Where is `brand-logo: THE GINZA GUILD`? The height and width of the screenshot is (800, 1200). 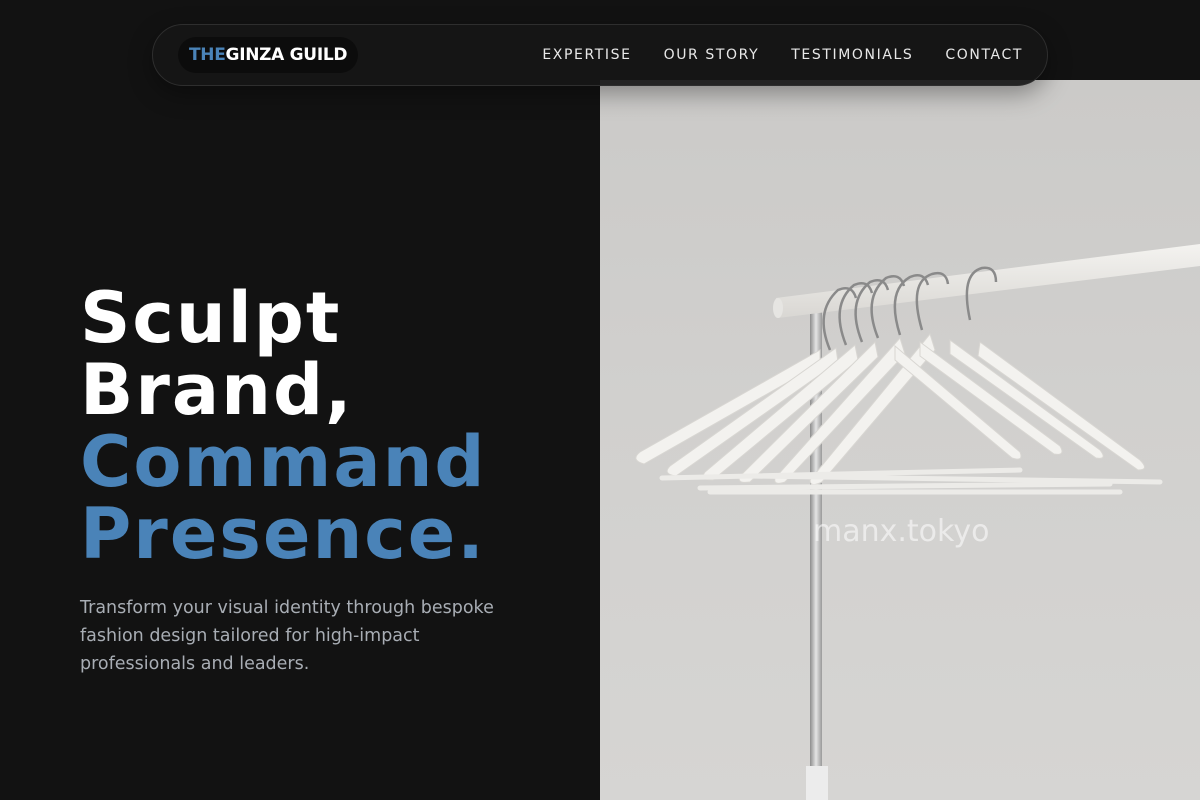 brand-logo: THE GINZA GUILD is located at coordinates (268, 55).